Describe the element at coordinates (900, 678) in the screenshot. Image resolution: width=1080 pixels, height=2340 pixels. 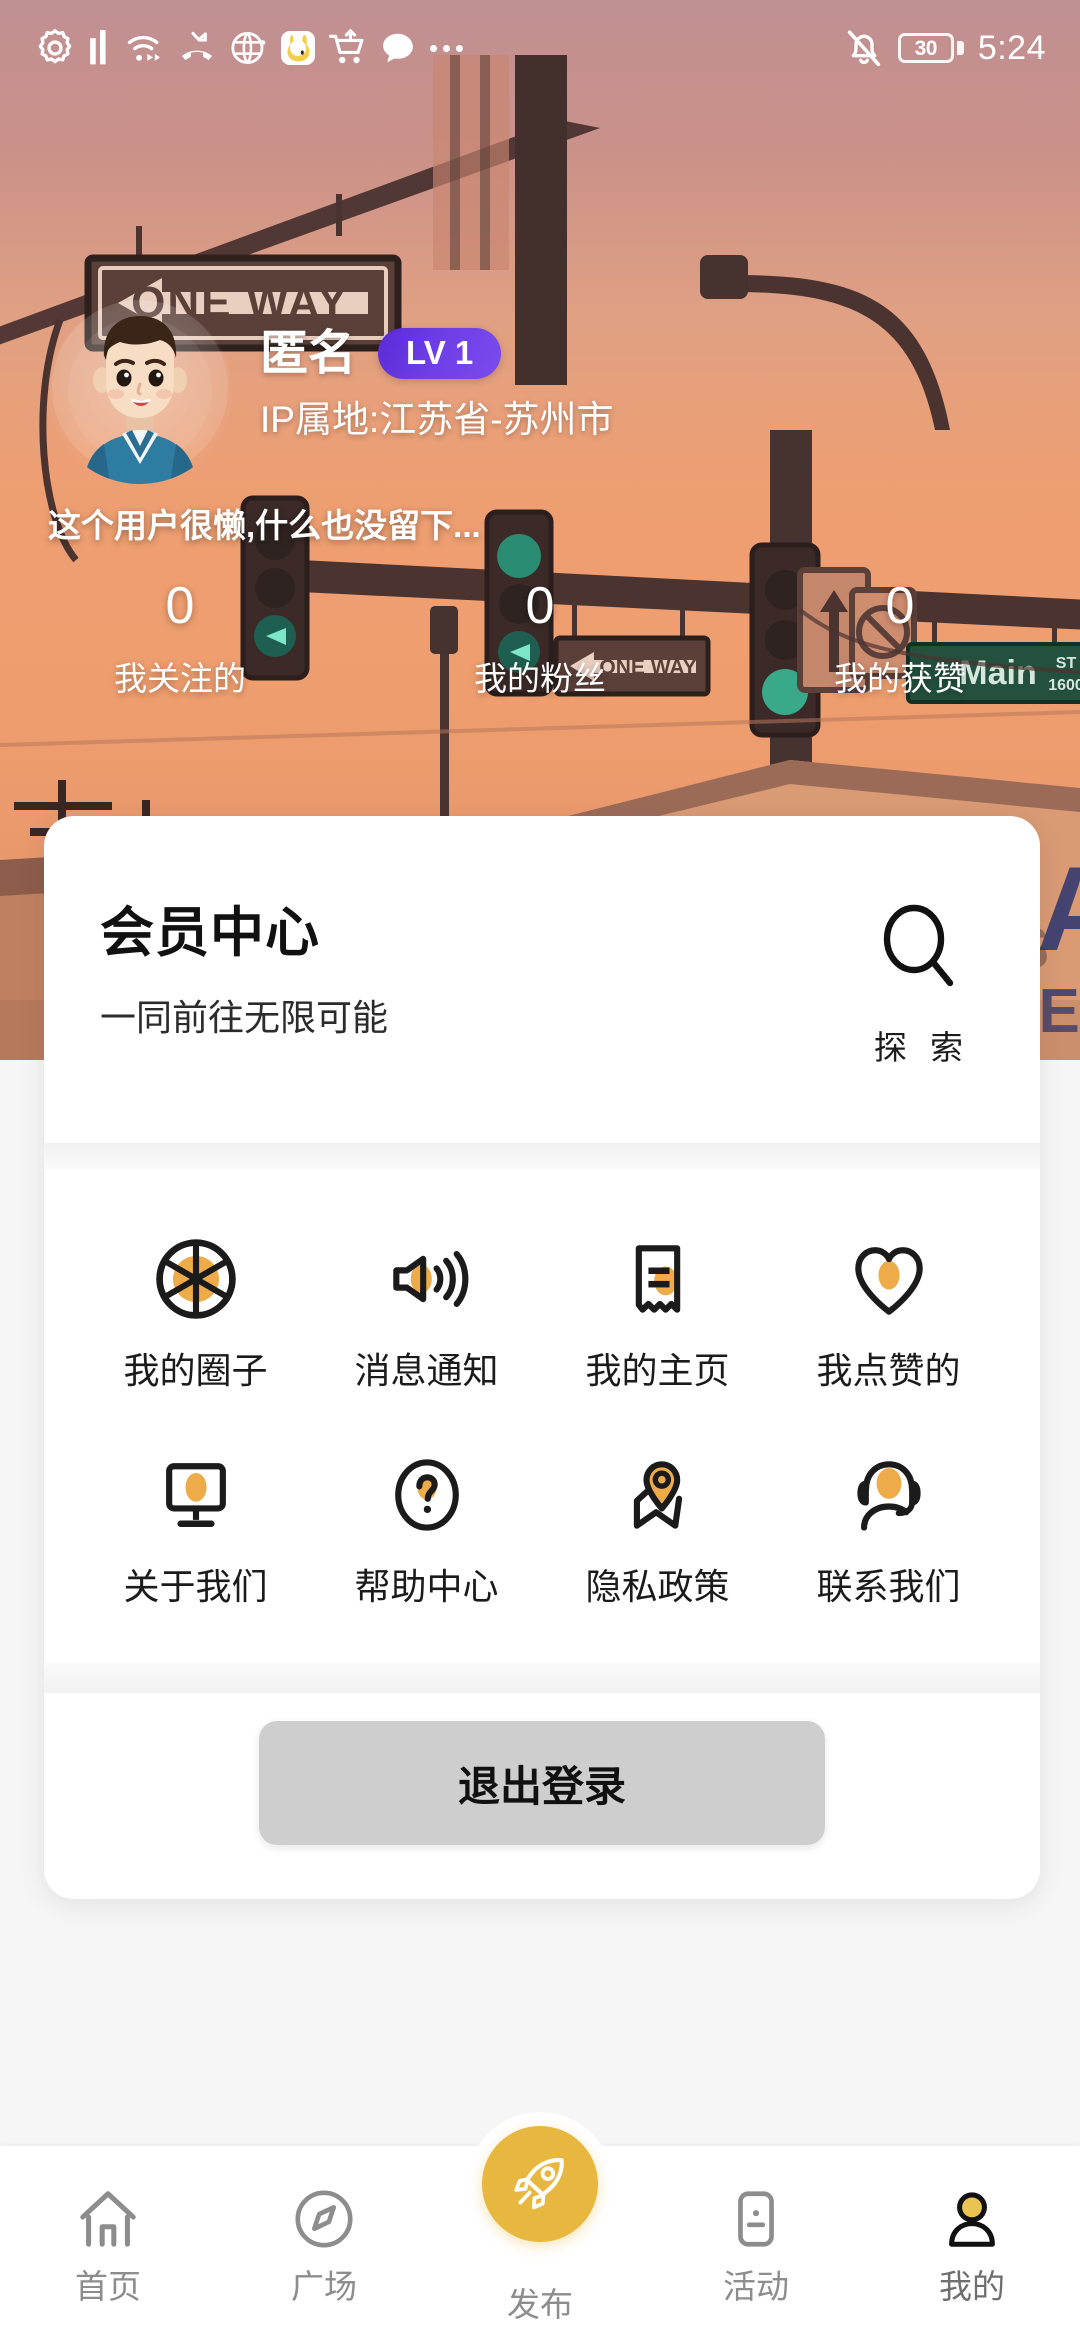
I see `stat-likes-label: 我的获赞` at that location.